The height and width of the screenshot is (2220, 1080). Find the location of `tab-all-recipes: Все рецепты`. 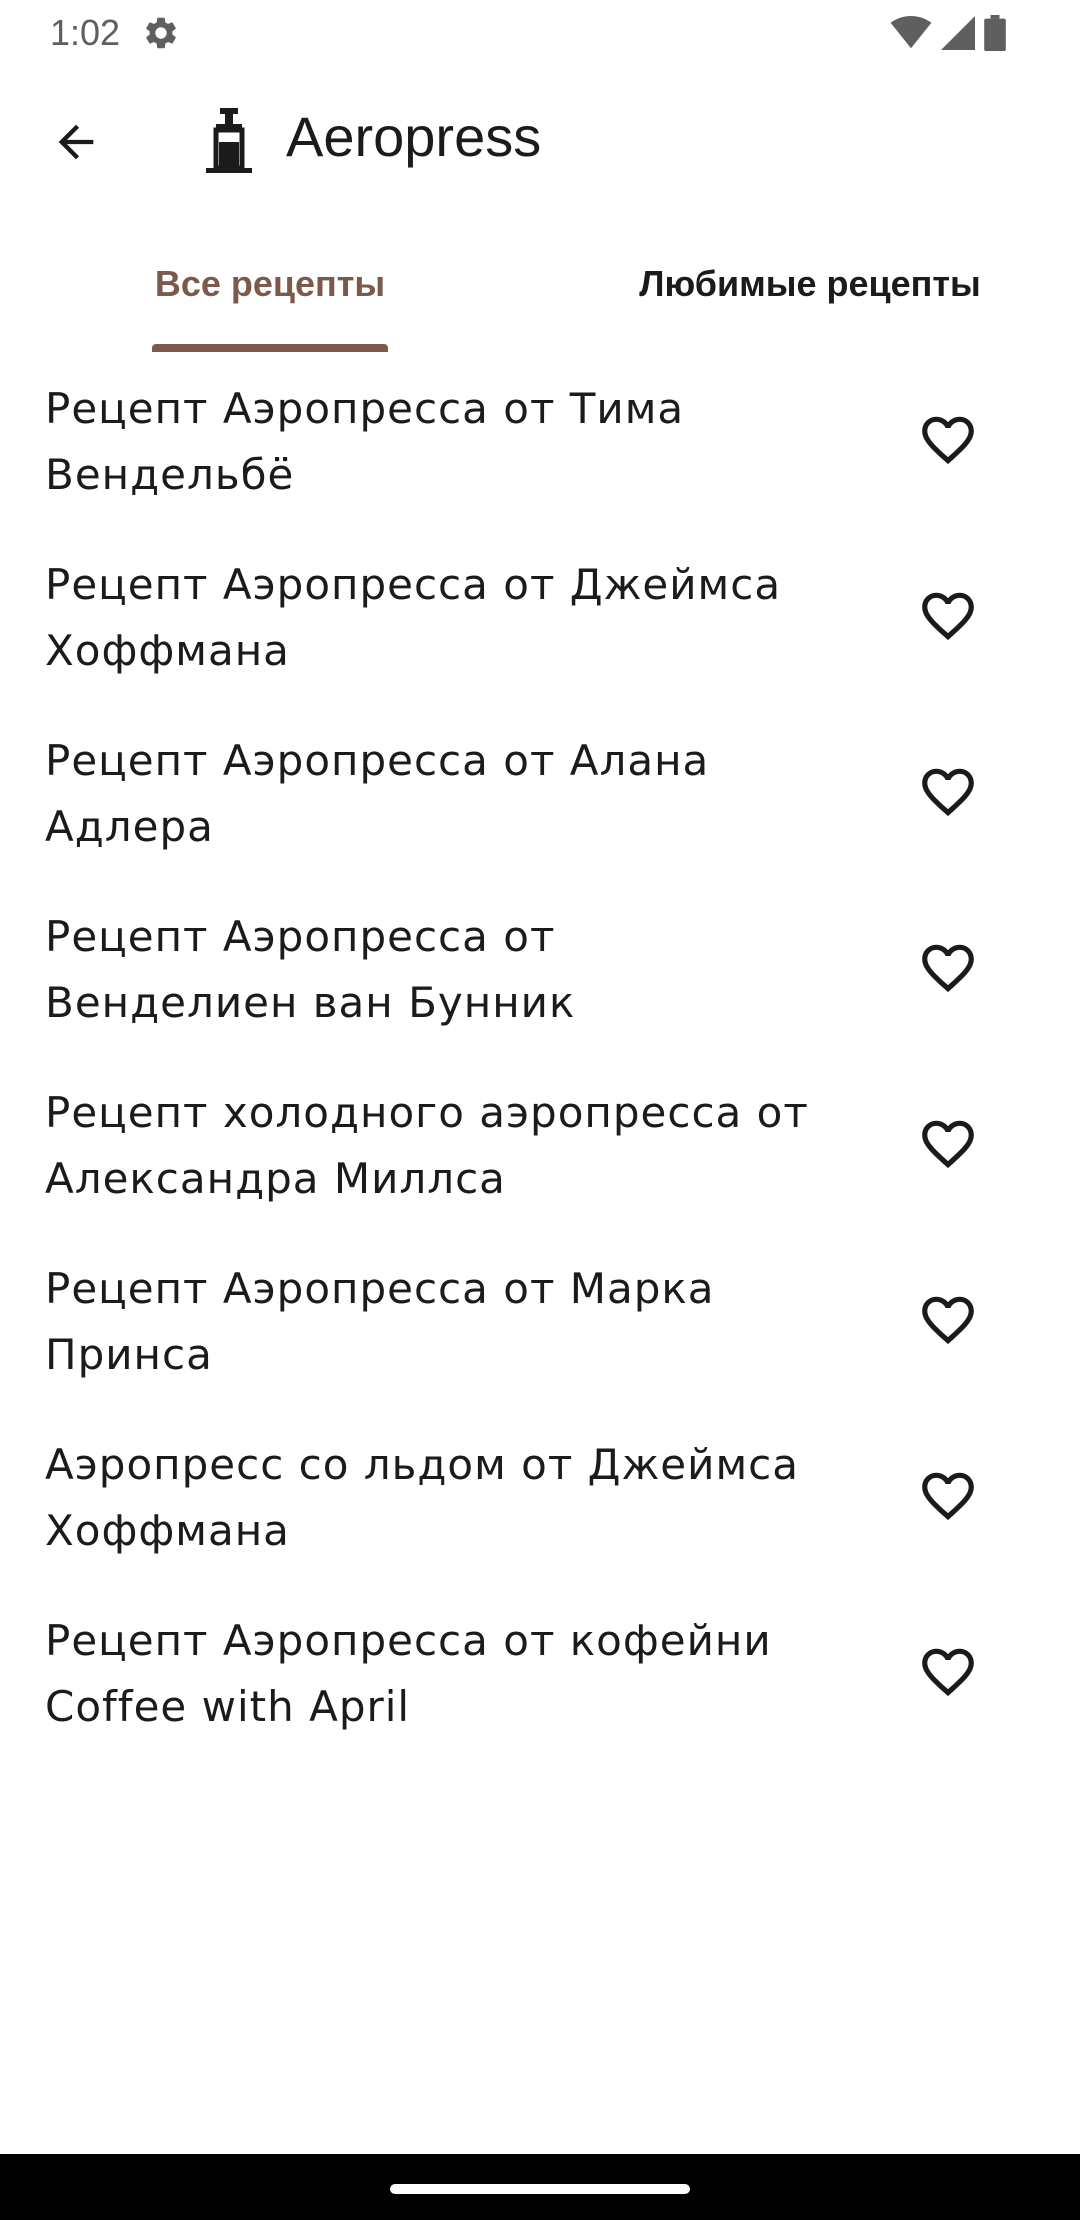

tab-all-recipes: Все рецепты is located at coordinates (270, 284).